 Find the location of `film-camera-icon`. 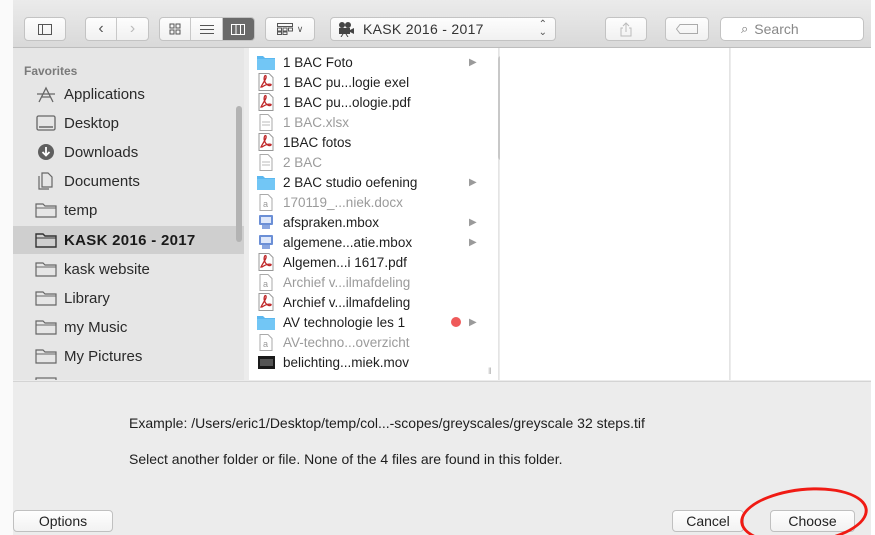

film-camera-icon is located at coordinates (346, 29).